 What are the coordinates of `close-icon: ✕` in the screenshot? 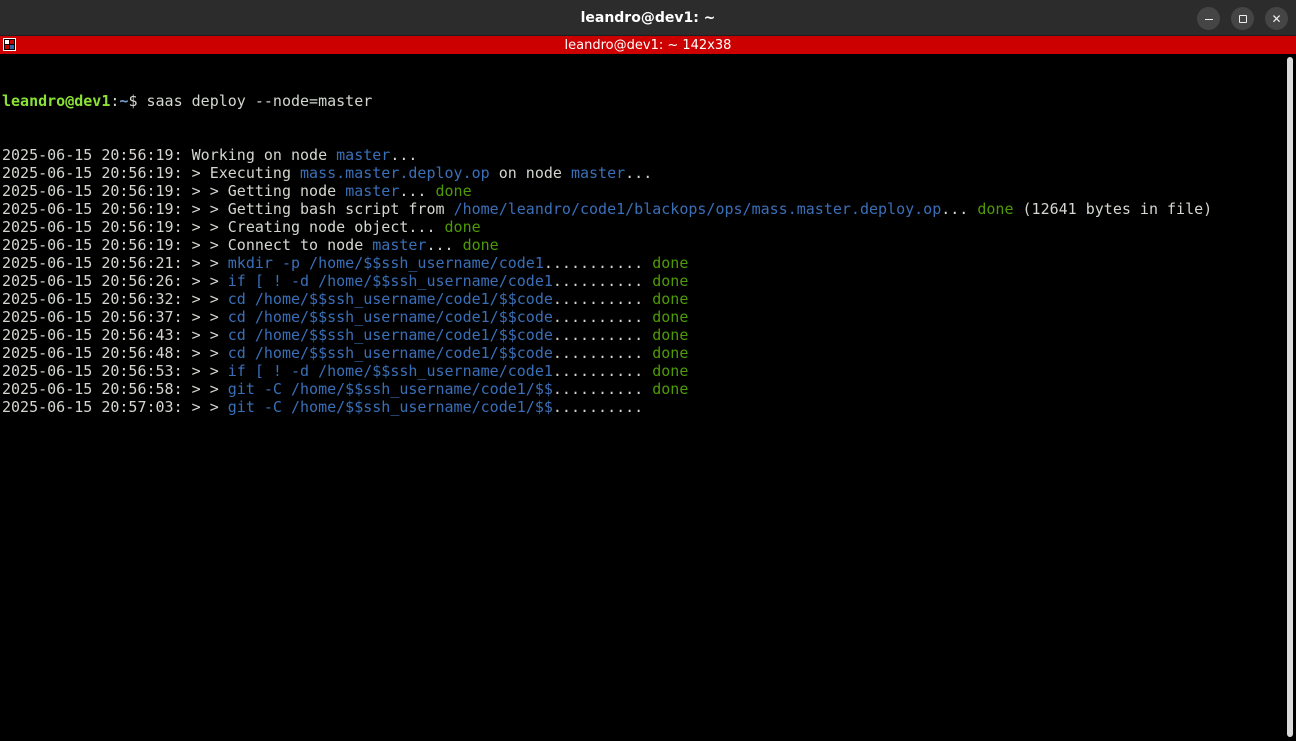 It's located at (1276, 18).